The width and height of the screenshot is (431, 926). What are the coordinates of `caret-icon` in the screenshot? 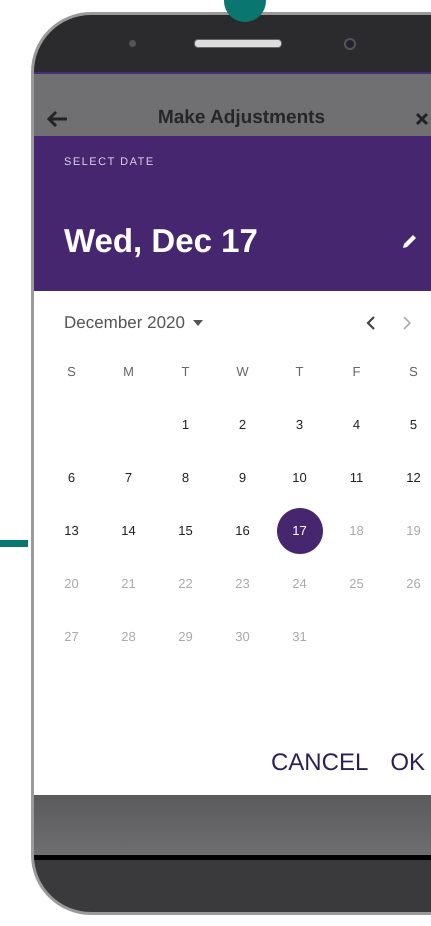 It's located at (197, 323).